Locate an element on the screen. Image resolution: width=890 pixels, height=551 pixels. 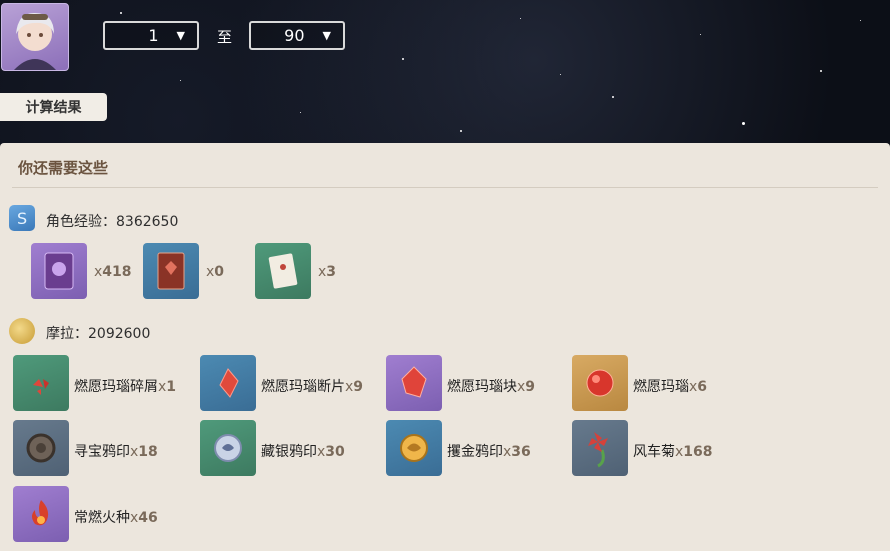
material-item: 常燃火种x46 is located at coordinates (116, 518).